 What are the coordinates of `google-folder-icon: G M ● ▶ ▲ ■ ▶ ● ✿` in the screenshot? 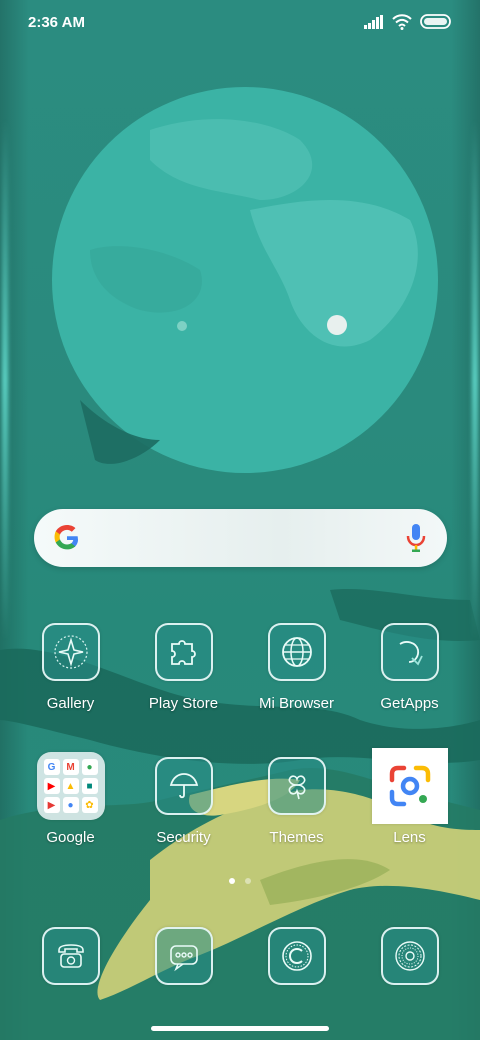 It's located at (70, 786).